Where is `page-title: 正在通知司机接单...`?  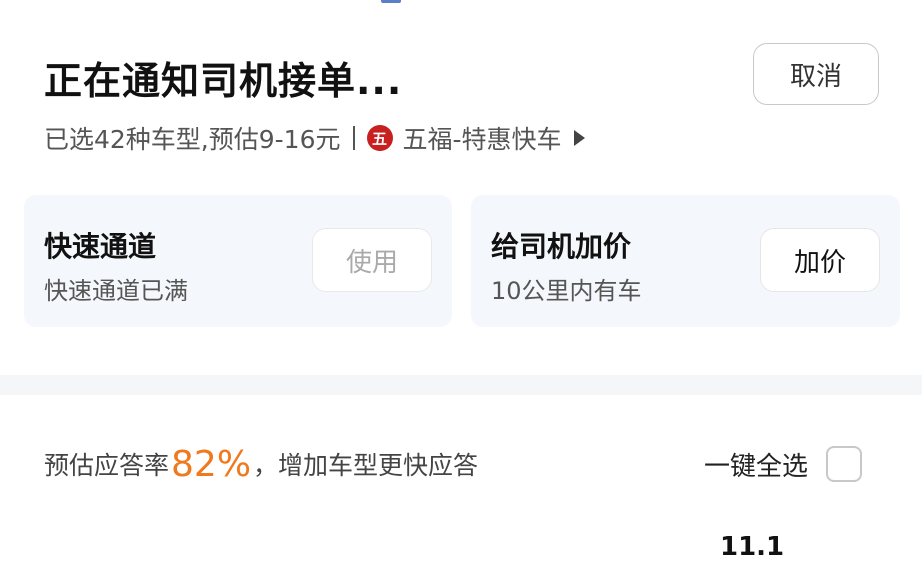 page-title: 正在通知司机接单... is located at coordinates (223, 81).